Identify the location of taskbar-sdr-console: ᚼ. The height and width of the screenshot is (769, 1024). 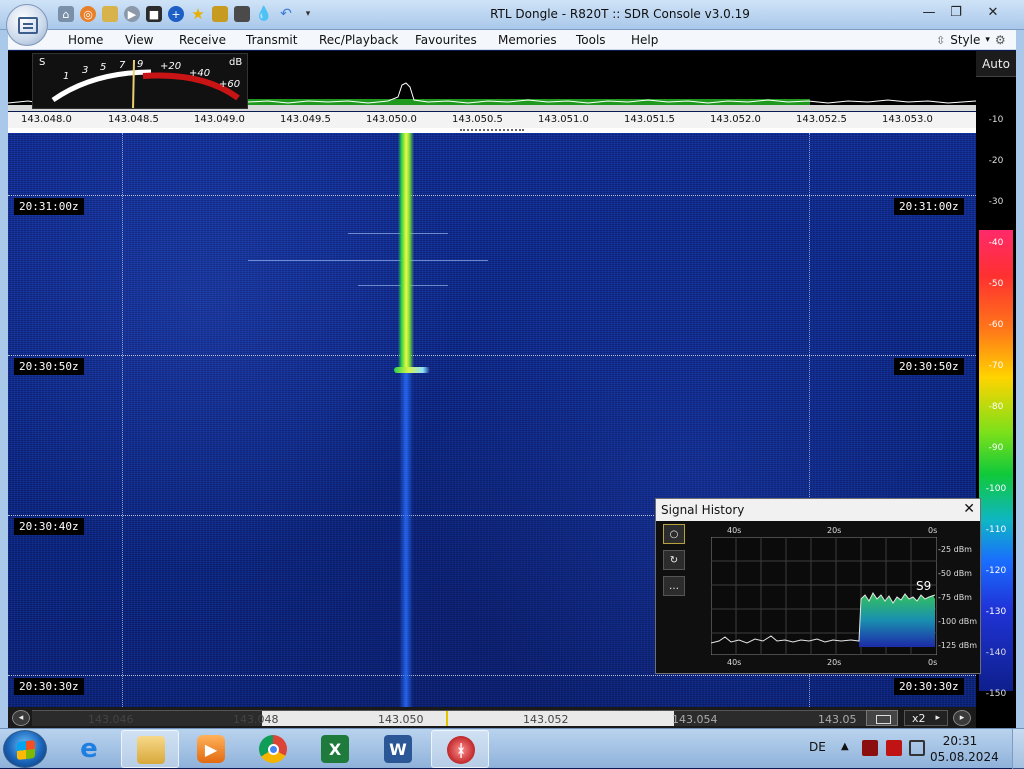
(460, 749).